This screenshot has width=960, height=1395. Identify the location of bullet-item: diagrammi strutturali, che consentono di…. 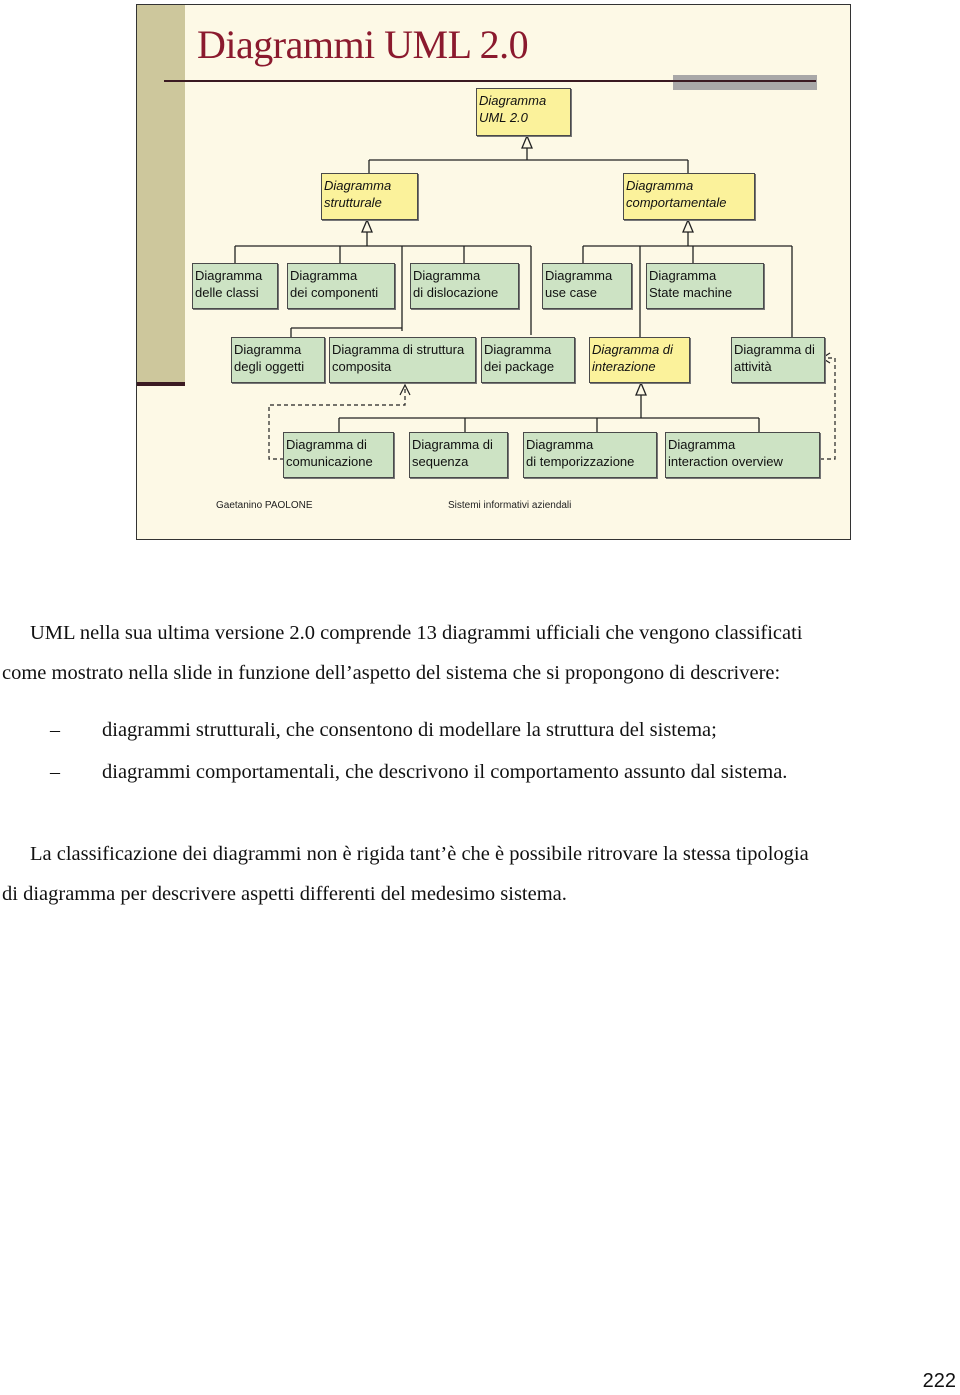
(409, 730).